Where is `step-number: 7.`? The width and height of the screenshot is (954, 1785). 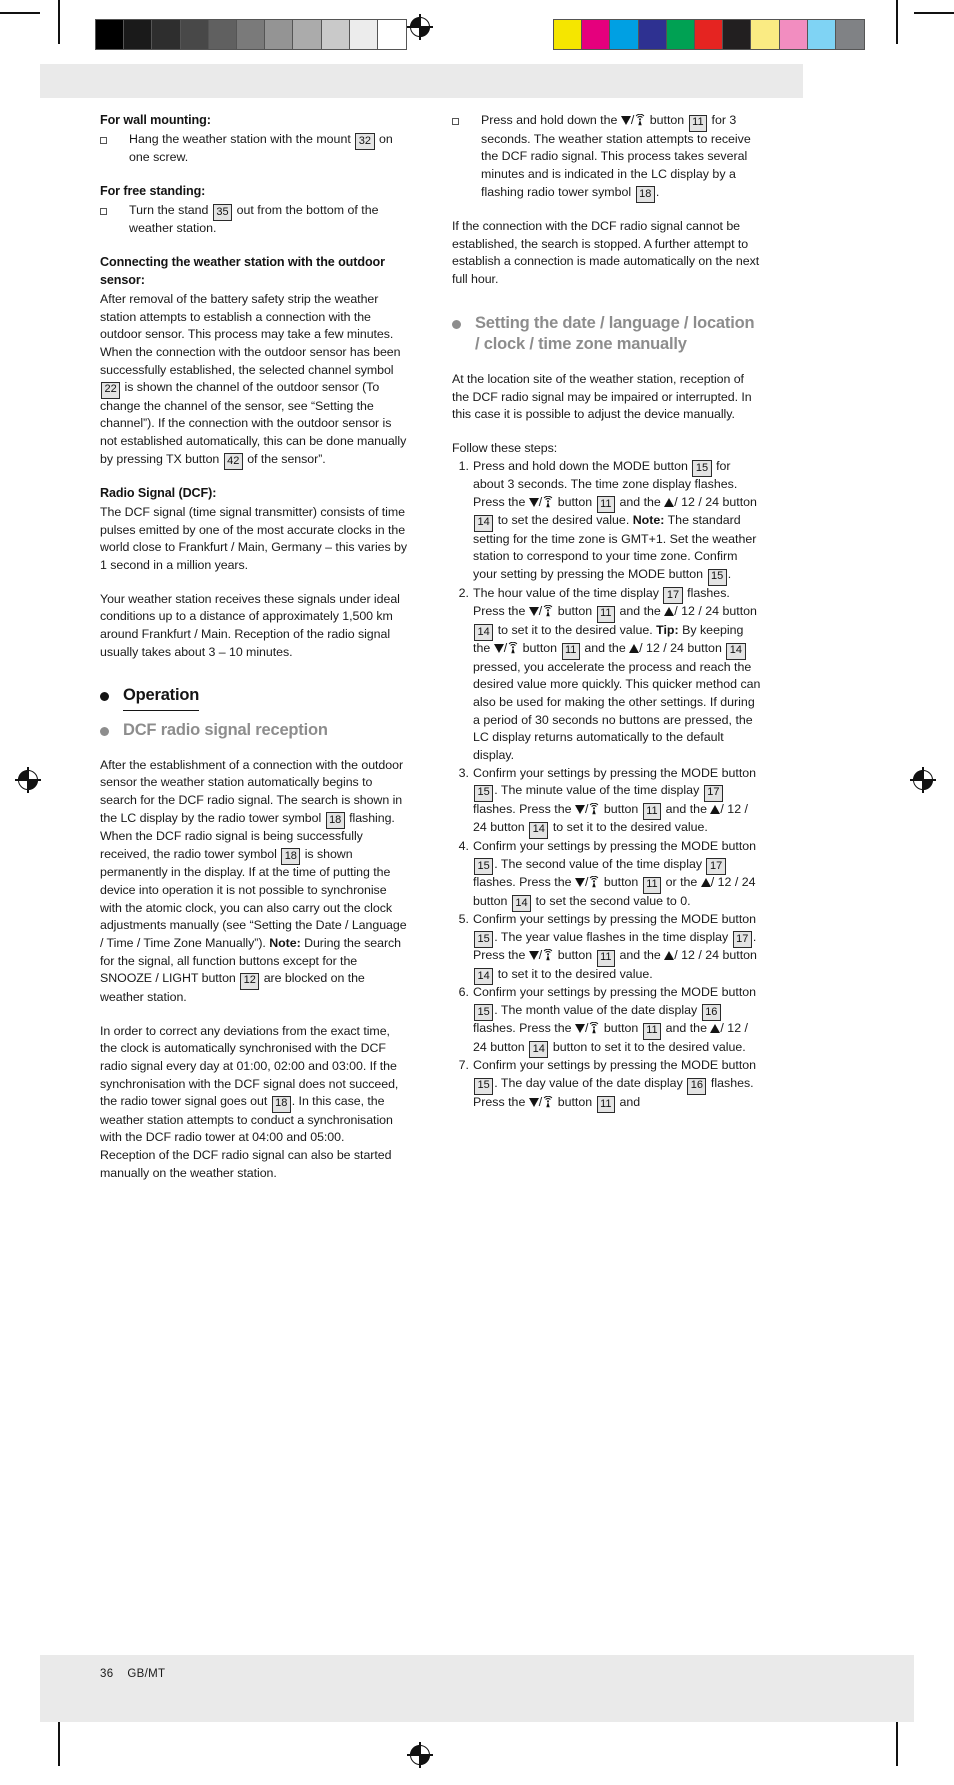 step-number: 7. is located at coordinates (463, 1065).